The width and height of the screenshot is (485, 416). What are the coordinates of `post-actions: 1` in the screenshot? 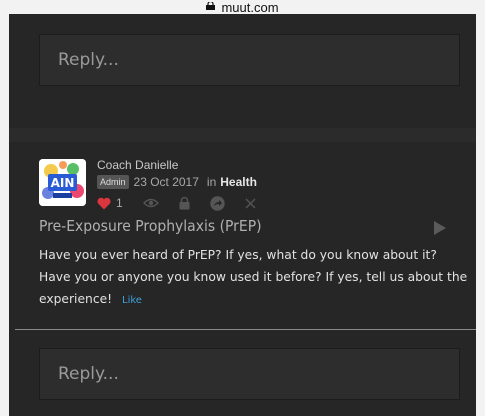 It's located at (186, 203).